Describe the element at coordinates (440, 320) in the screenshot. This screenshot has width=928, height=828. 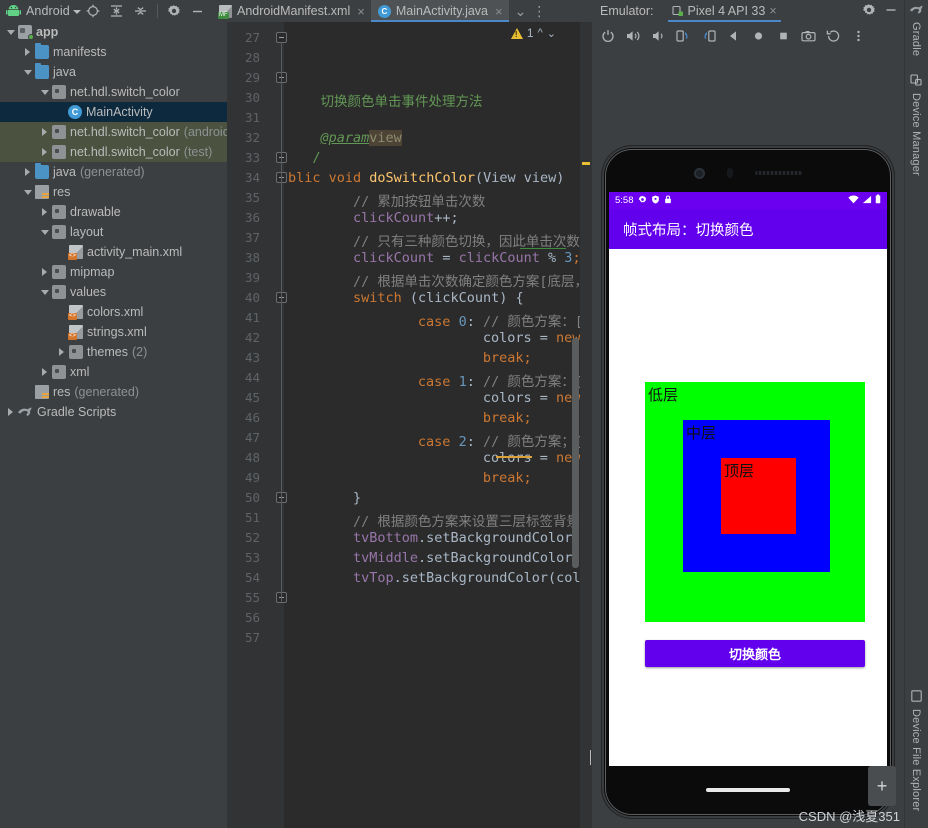
I see `code-line: case 0: // 颜色方案：[红，绿，蓝` at that location.